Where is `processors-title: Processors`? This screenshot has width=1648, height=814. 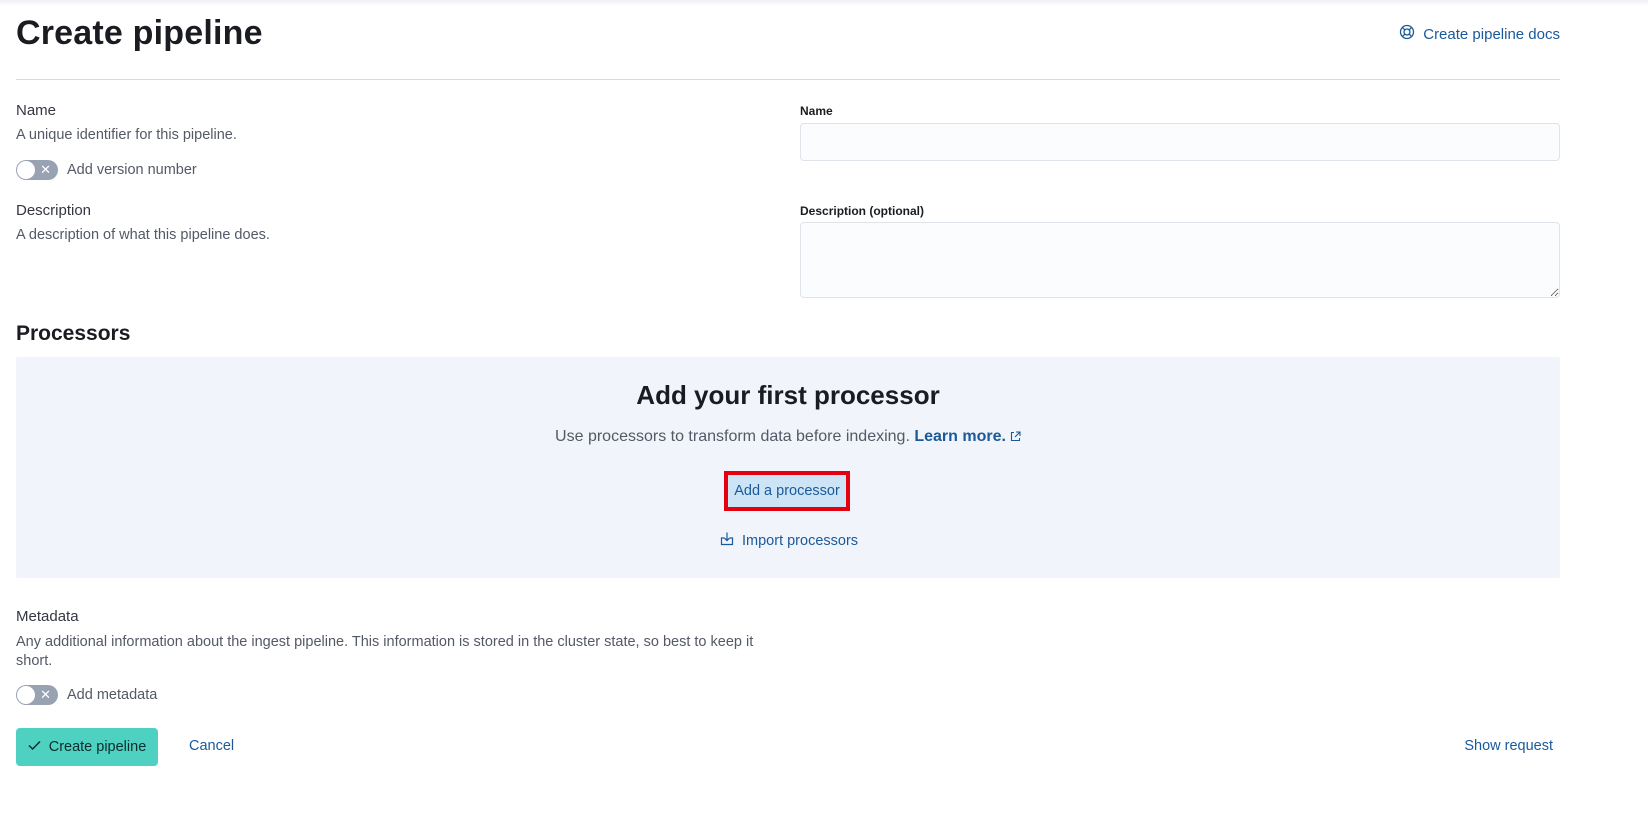
processors-title: Processors is located at coordinates (73, 333).